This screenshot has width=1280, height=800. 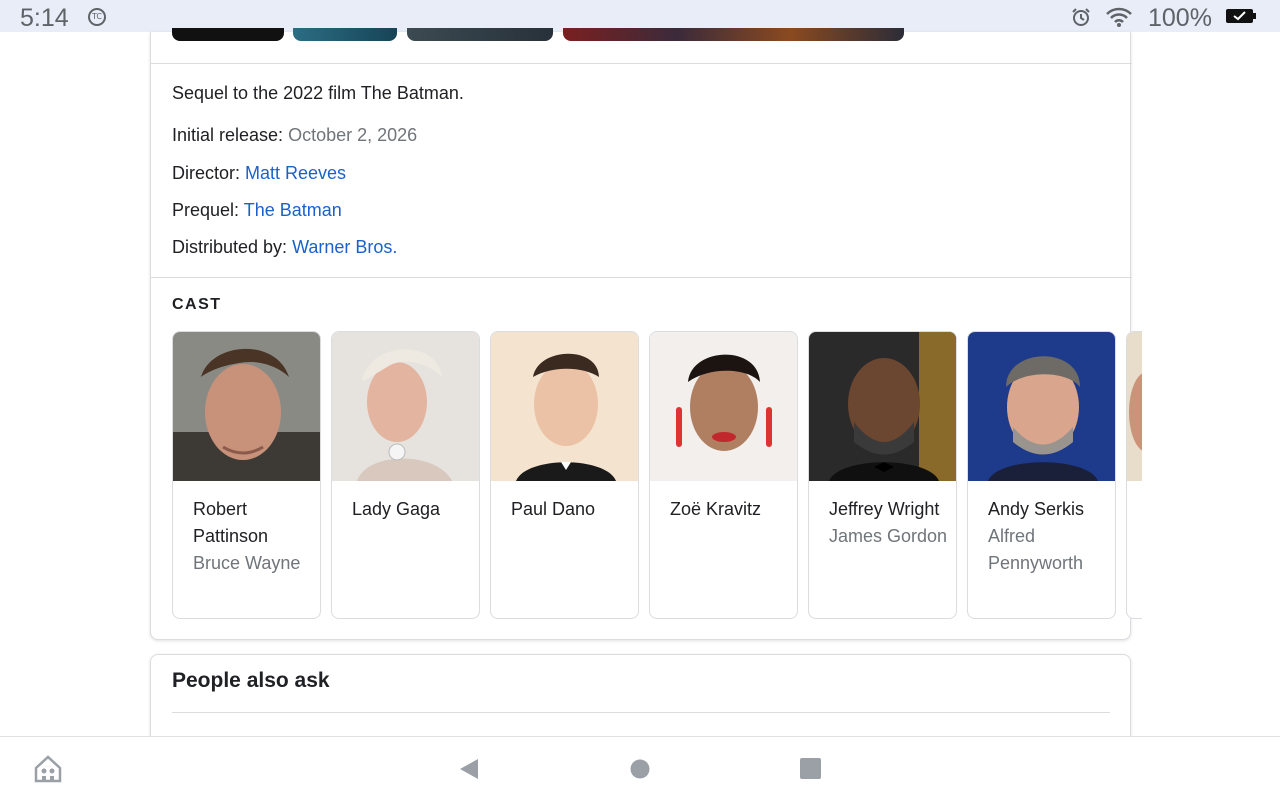 I want to click on cast-heading: CAST, so click(x=197, y=304).